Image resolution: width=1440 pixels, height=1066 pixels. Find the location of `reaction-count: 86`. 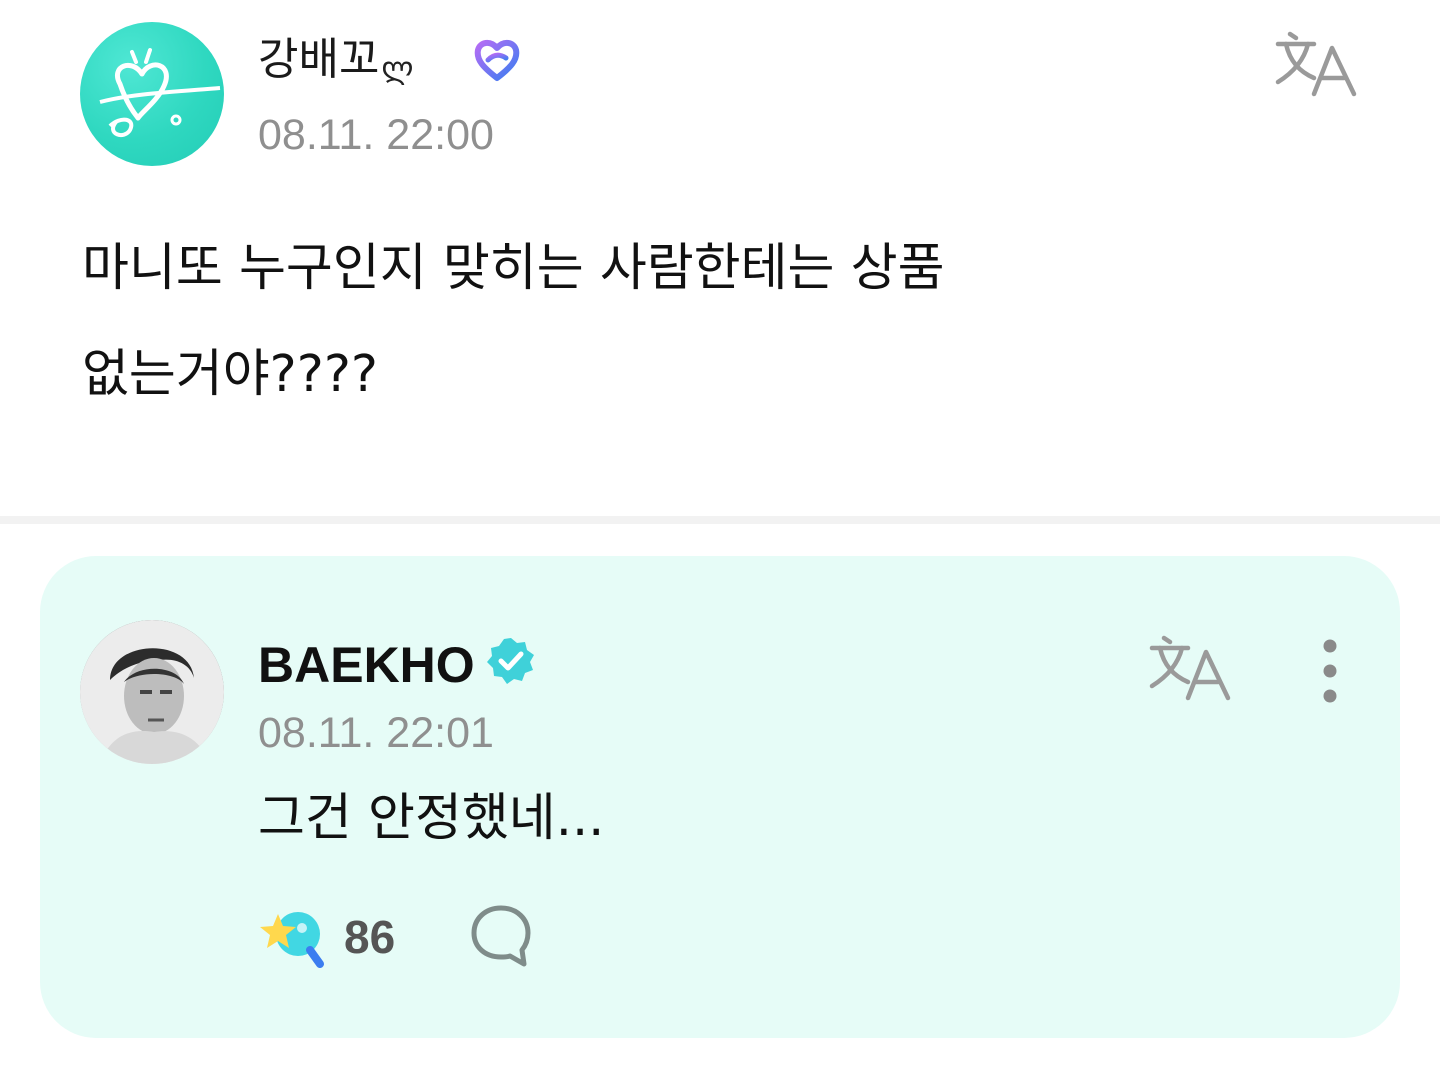

reaction-count: 86 is located at coordinates (370, 937).